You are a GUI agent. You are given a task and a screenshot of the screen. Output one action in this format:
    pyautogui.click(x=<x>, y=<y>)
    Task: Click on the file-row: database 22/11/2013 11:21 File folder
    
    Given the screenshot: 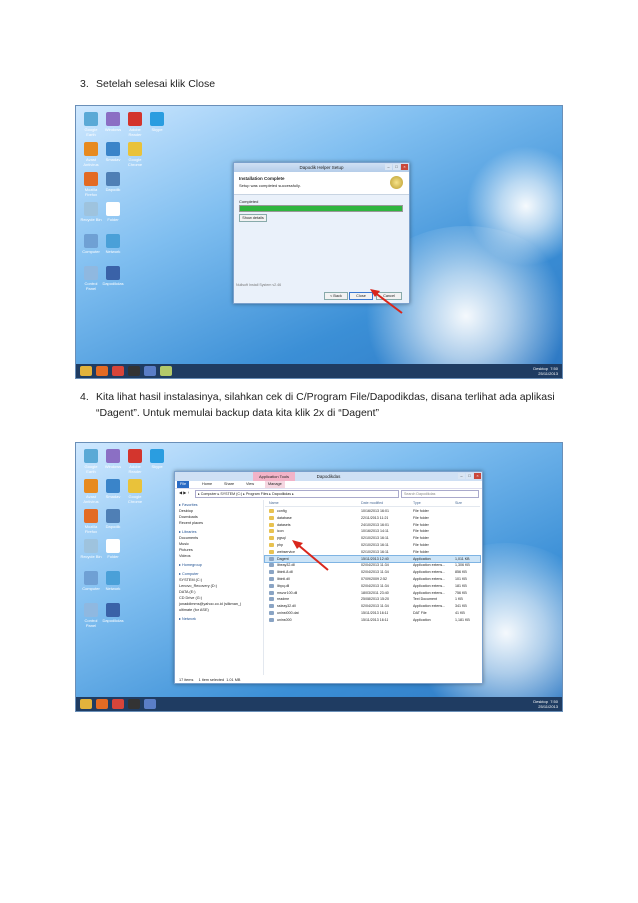 What is the action you would take?
    pyautogui.click(x=372, y=518)
    